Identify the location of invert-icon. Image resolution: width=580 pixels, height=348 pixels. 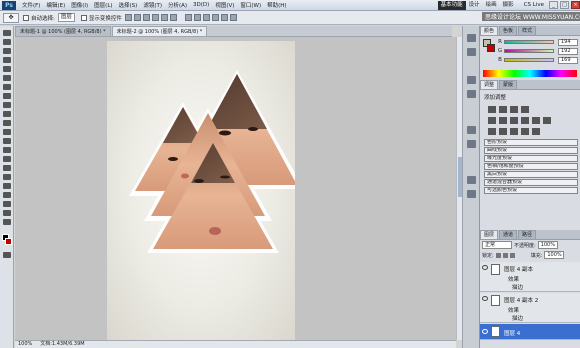
(492, 131).